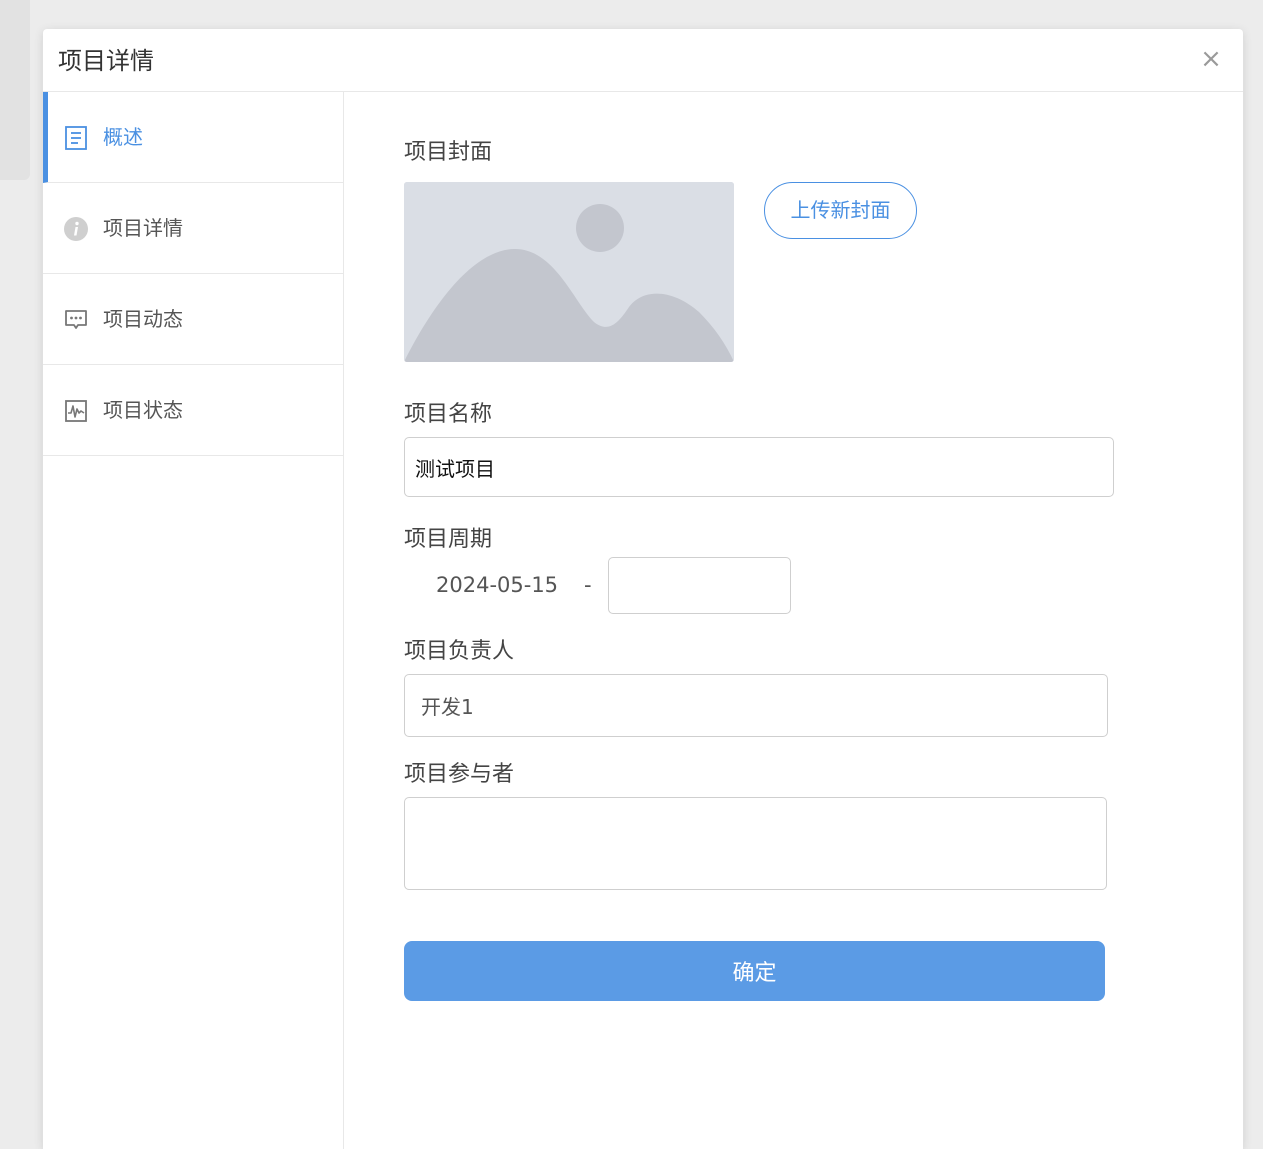 Image resolution: width=1263 pixels, height=1149 pixels. I want to click on activity-chart-icon, so click(76, 411).